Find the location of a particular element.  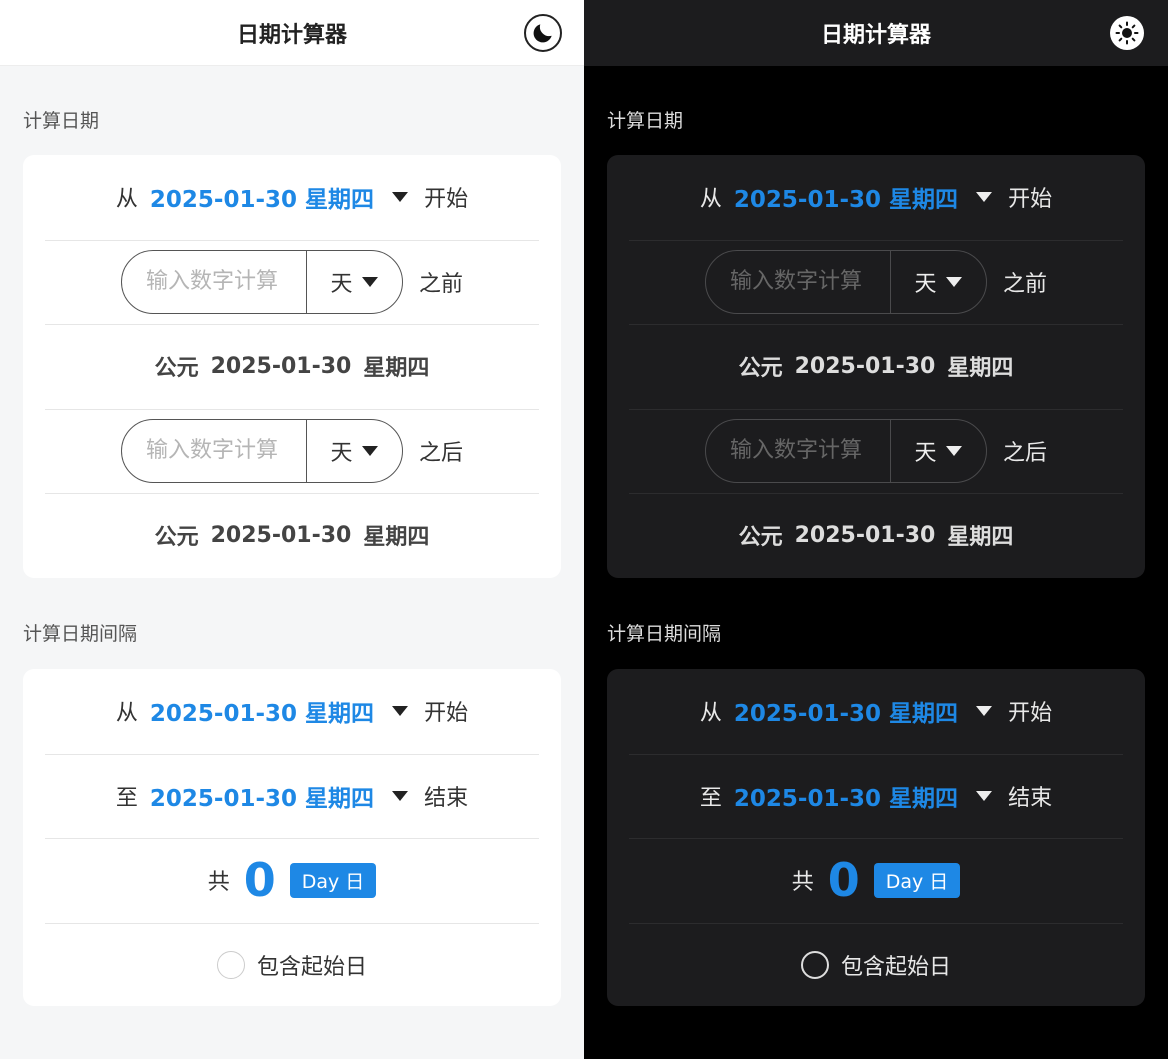

sun-icon is located at coordinates (1127, 33).